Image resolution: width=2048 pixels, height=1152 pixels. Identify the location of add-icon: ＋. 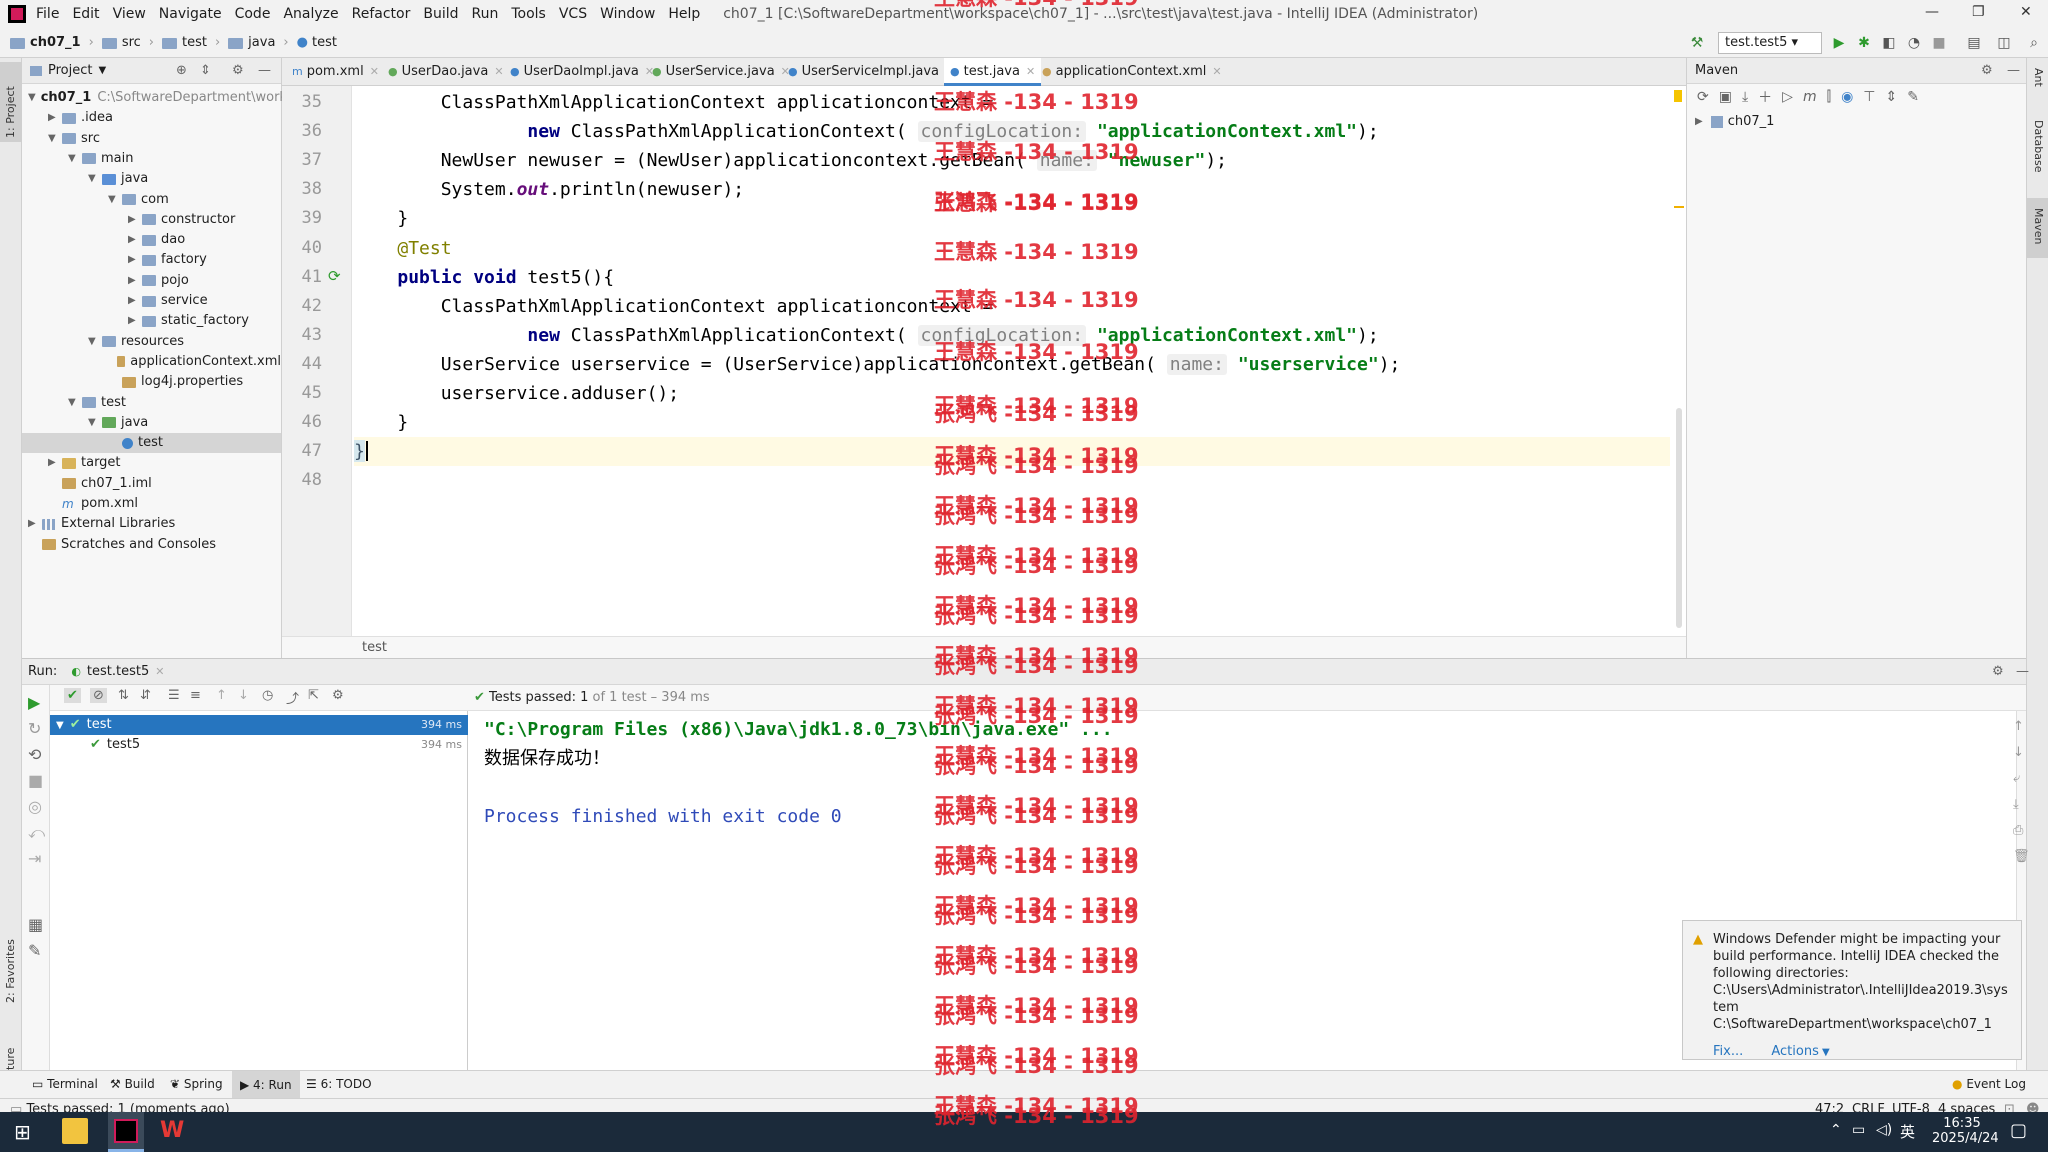
(1765, 97).